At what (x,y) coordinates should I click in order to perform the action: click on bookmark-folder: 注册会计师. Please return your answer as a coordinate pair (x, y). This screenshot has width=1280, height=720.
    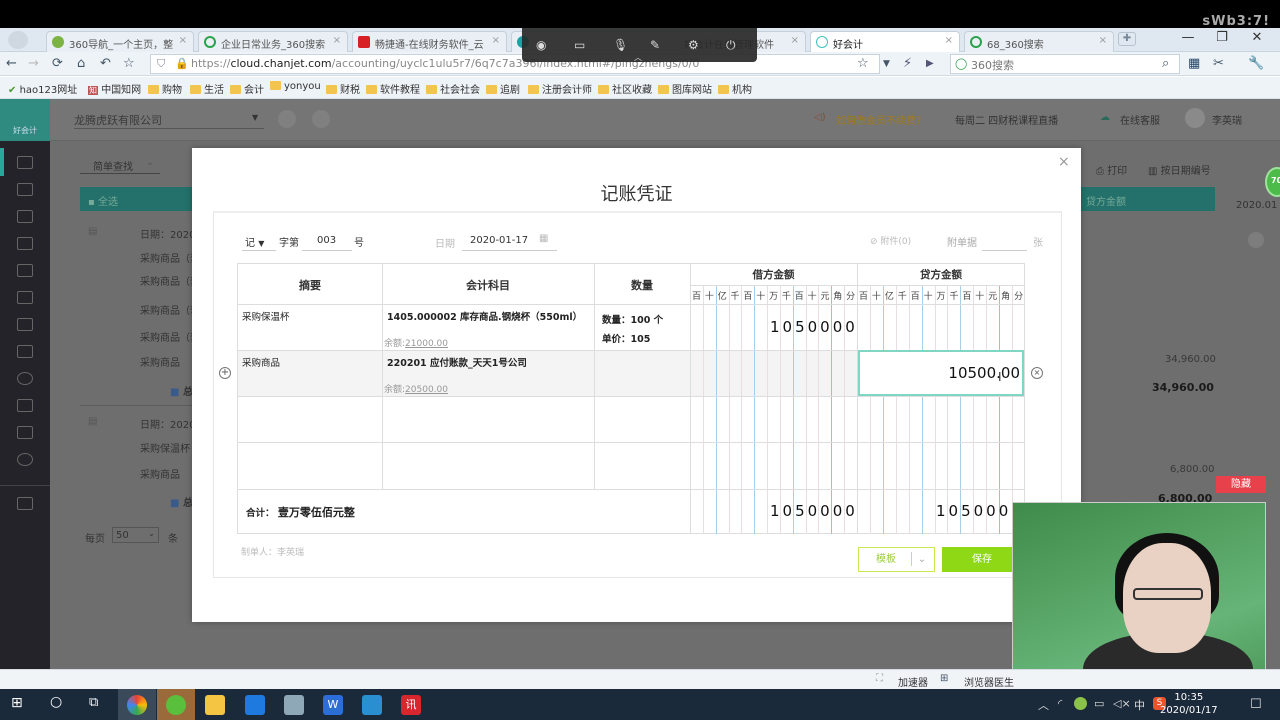
    Looking at the image, I should click on (560, 88).